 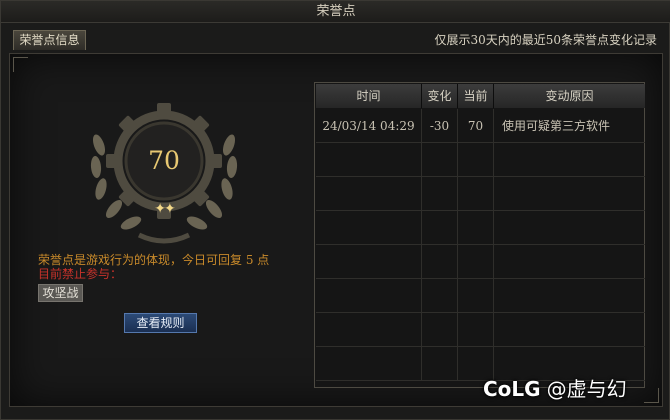 What do you see at coordinates (440, 126) in the screenshot?
I see `cell-change: -30` at bounding box center [440, 126].